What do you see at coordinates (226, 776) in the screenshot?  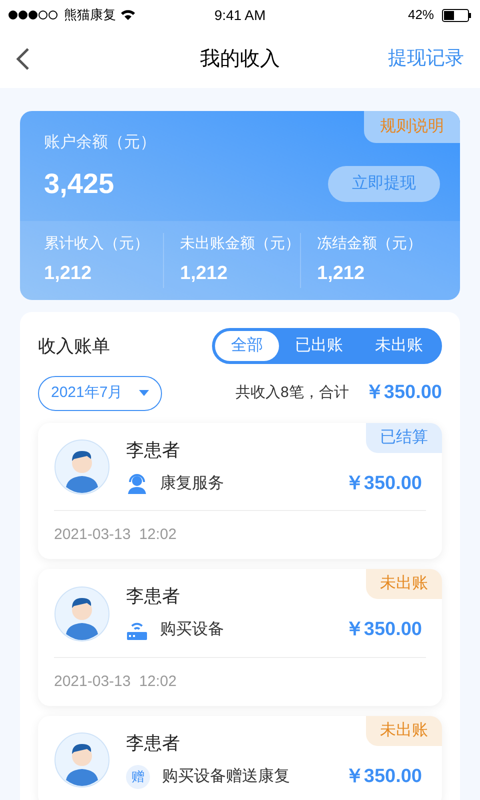 I see `bill-type: 购买设备赠送康复` at bounding box center [226, 776].